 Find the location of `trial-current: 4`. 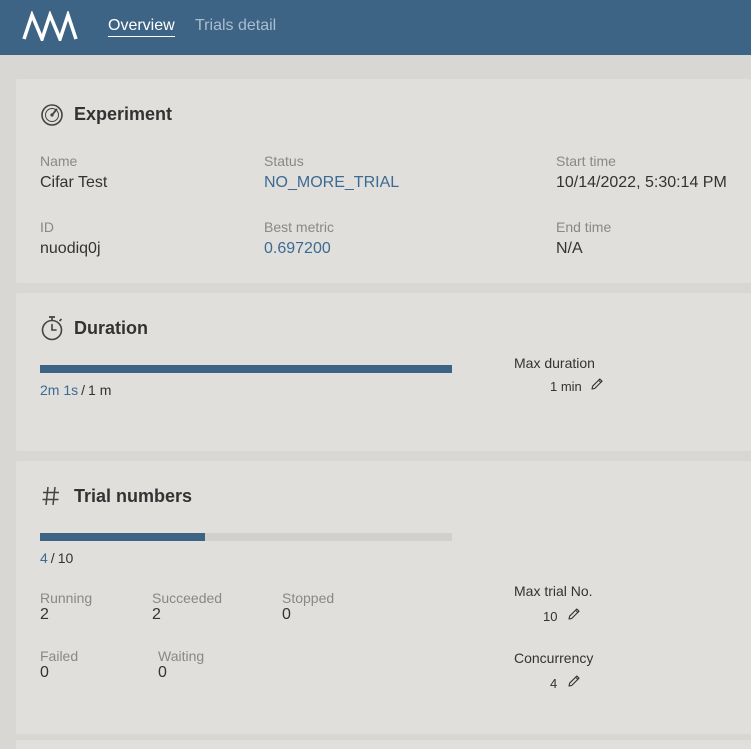

trial-current: 4 is located at coordinates (44, 558).